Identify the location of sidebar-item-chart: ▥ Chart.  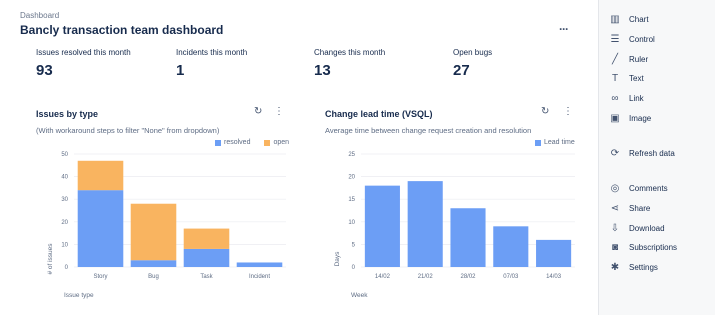
(629, 19).